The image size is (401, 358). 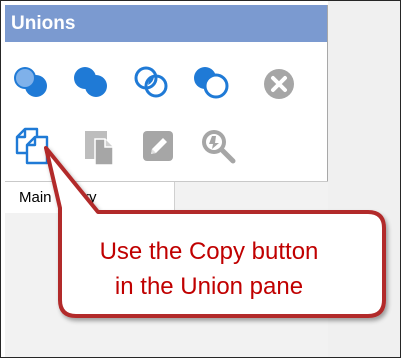 I want to click on edit-button, so click(x=159, y=147).